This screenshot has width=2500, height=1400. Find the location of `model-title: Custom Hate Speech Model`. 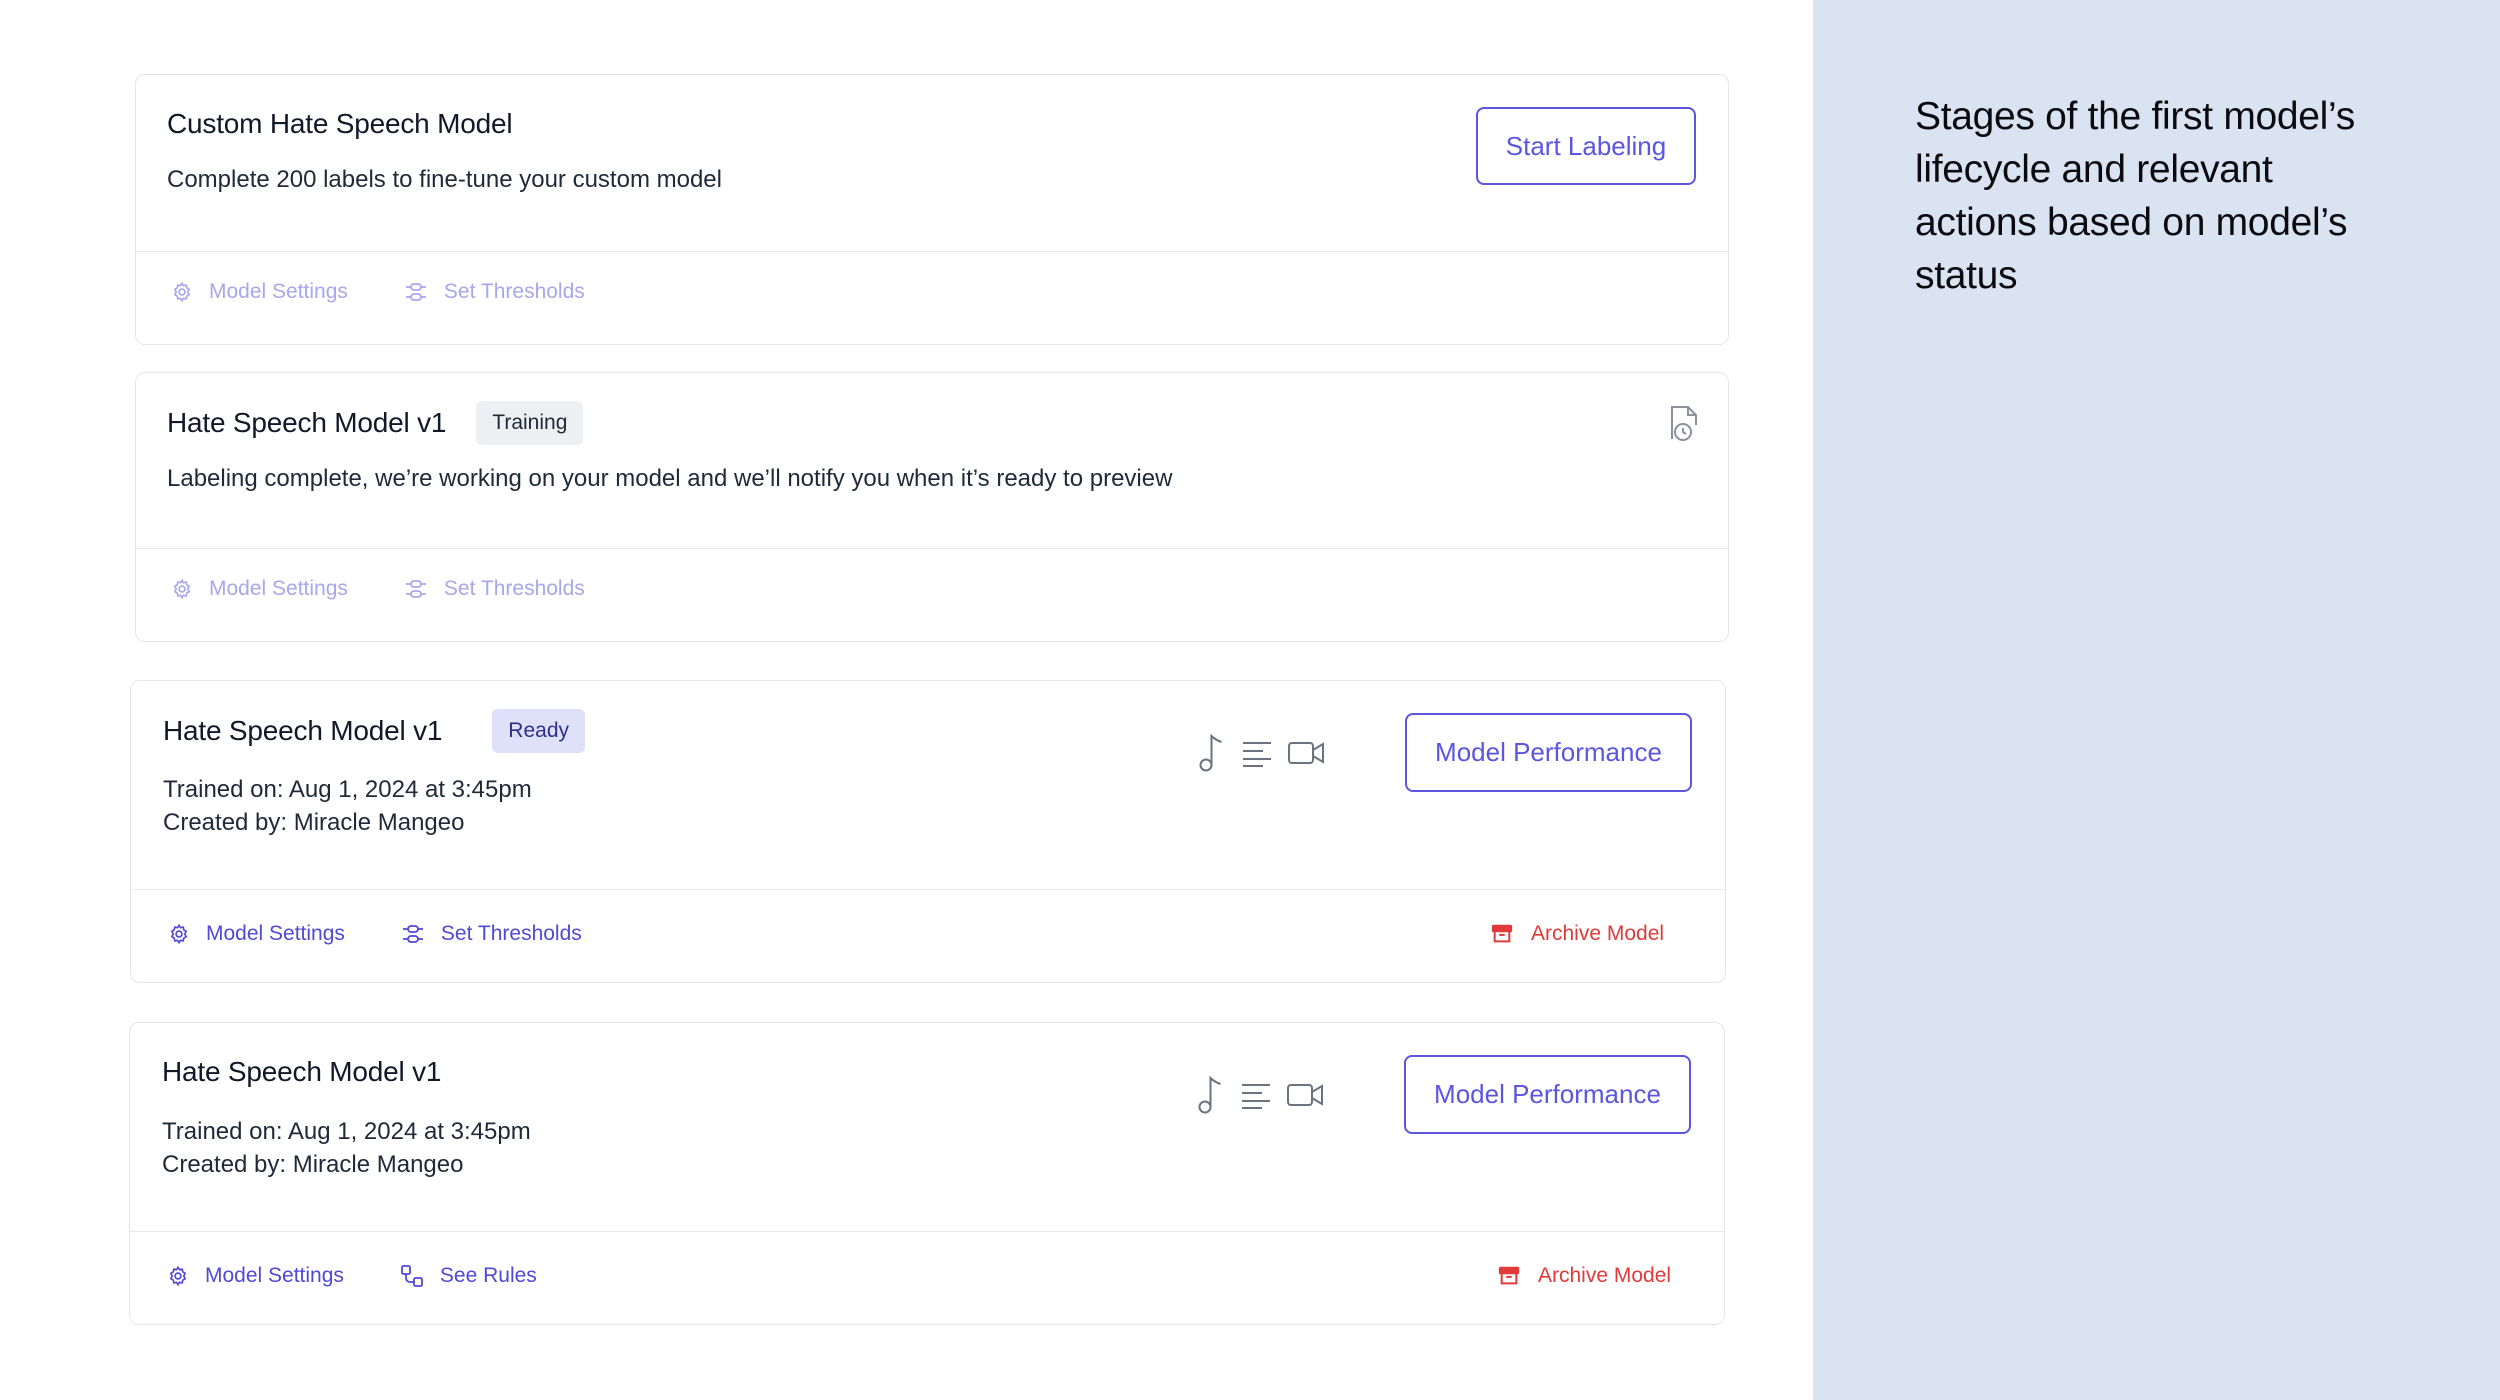

model-title: Custom Hate Speech Model is located at coordinates (340, 123).